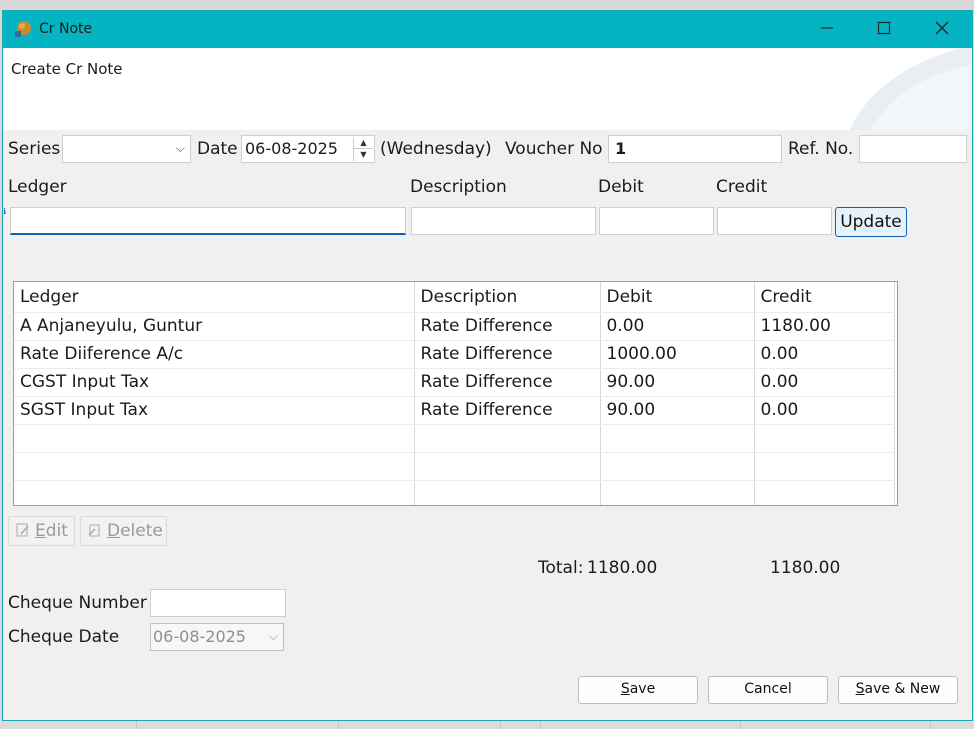 This screenshot has width=974, height=729. What do you see at coordinates (214, 410) in the screenshot?
I see `cell-ledger: SGST Input Tax` at bounding box center [214, 410].